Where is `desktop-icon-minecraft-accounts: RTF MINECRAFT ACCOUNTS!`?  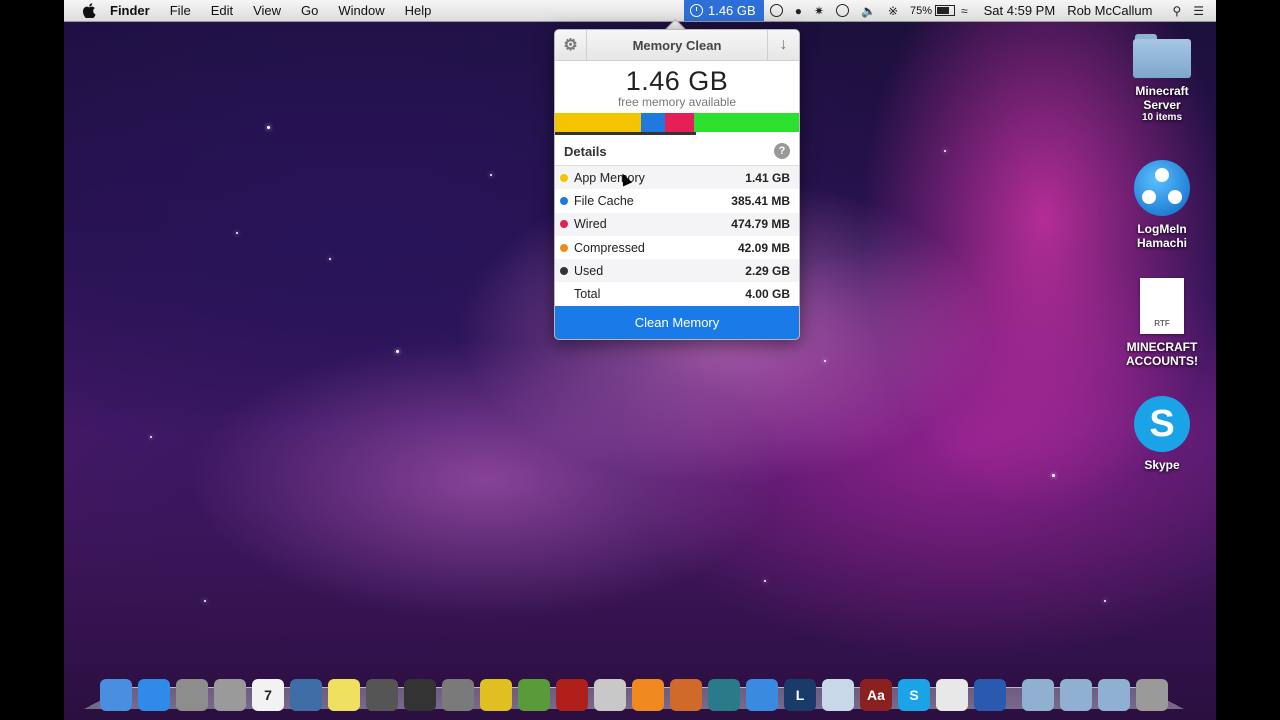 desktop-icon-minecraft-accounts: RTF MINECRAFT ACCOUNTS! is located at coordinates (1162, 323).